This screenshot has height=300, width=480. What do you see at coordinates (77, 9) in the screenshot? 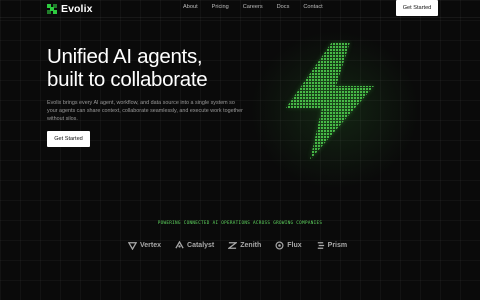
I see `brand-name: Evolix` at bounding box center [77, 9].